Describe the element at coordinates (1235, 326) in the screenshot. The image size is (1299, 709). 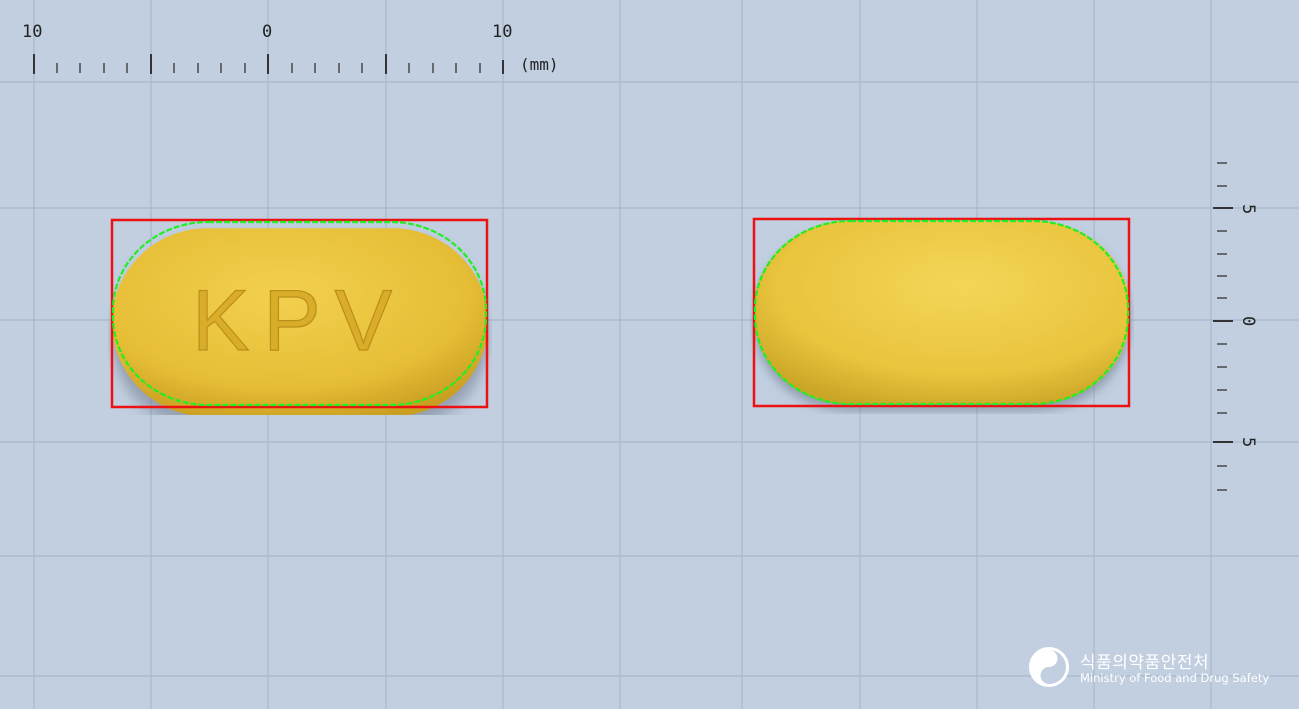
I see `right-ruler: 5 0 5` at that location.